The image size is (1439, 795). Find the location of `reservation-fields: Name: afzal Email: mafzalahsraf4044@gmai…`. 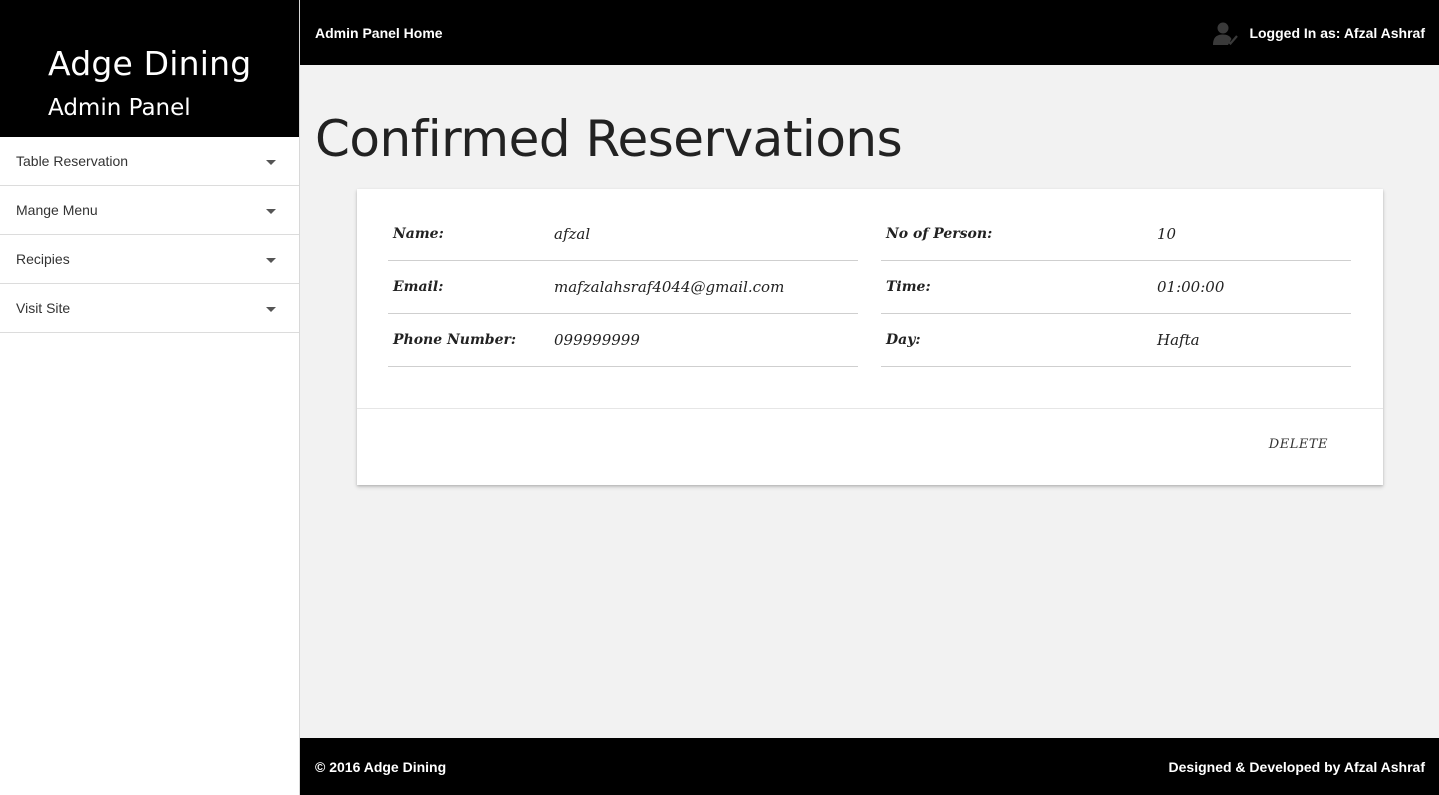

reservation-fields: Name: afzal Email: mafzalahsraf4044@gmai… is located at coordinates (869, 287).